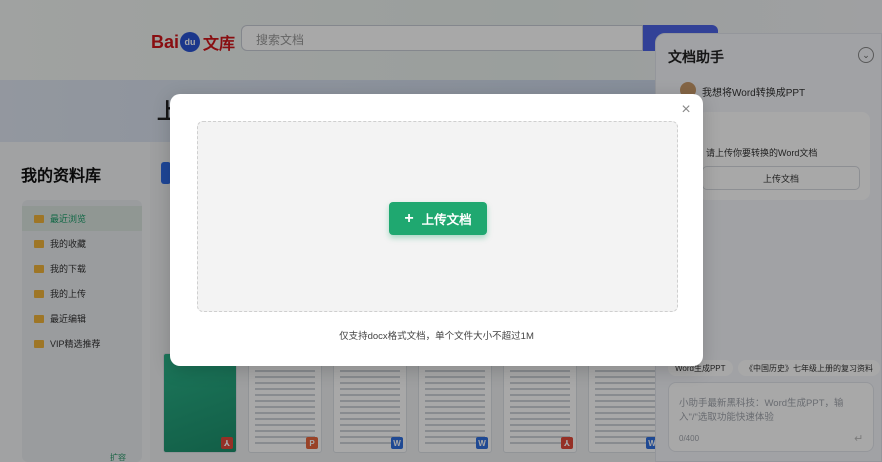  I want to click on upload-document-button: + 上传文档, so click(438, 218).